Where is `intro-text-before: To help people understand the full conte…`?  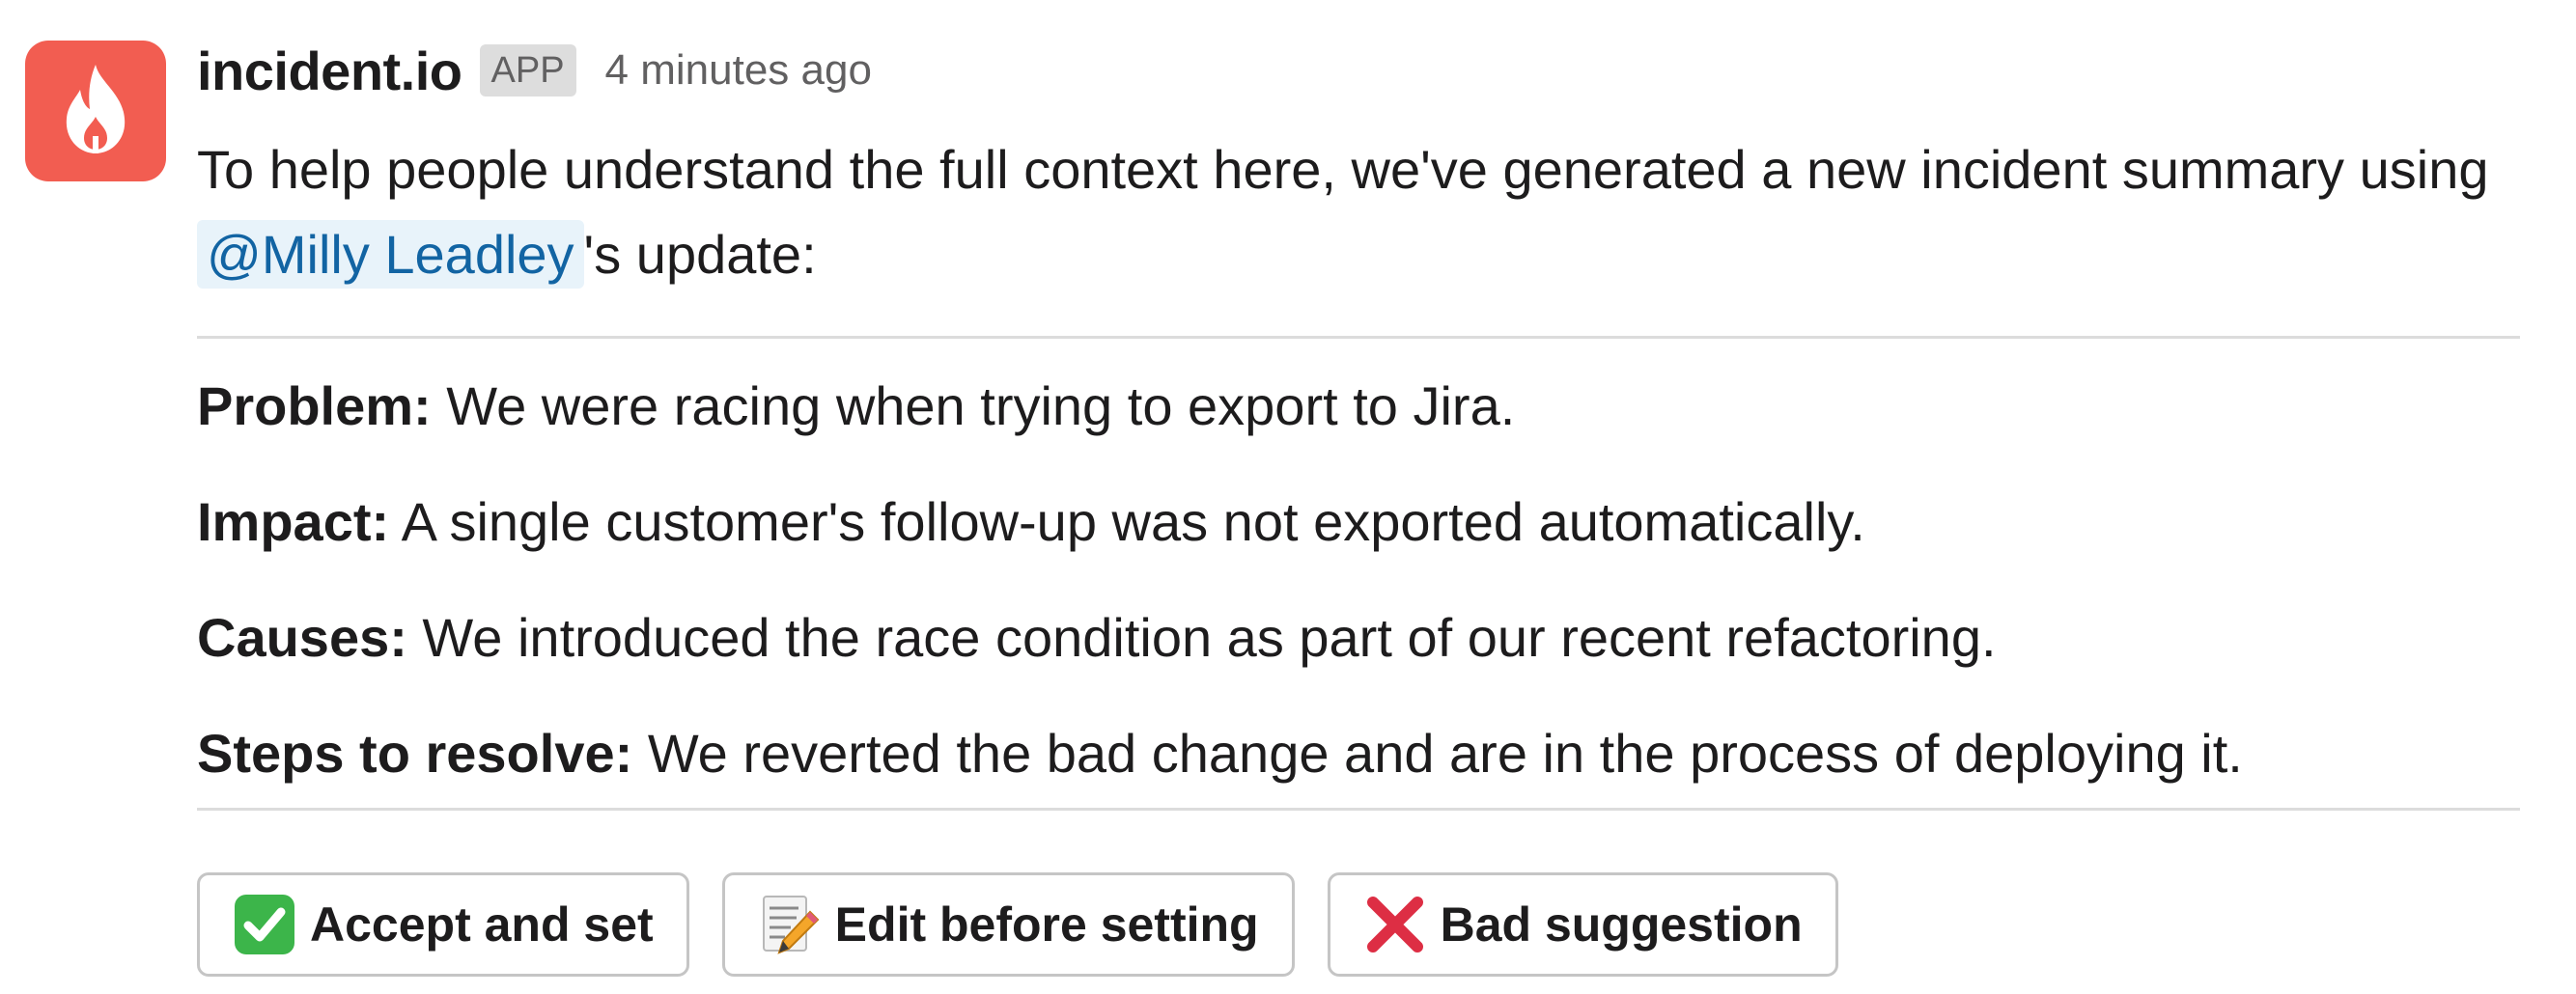
intro-text-before: To help people understand the full conte… is located at coordinates (1343, 169).